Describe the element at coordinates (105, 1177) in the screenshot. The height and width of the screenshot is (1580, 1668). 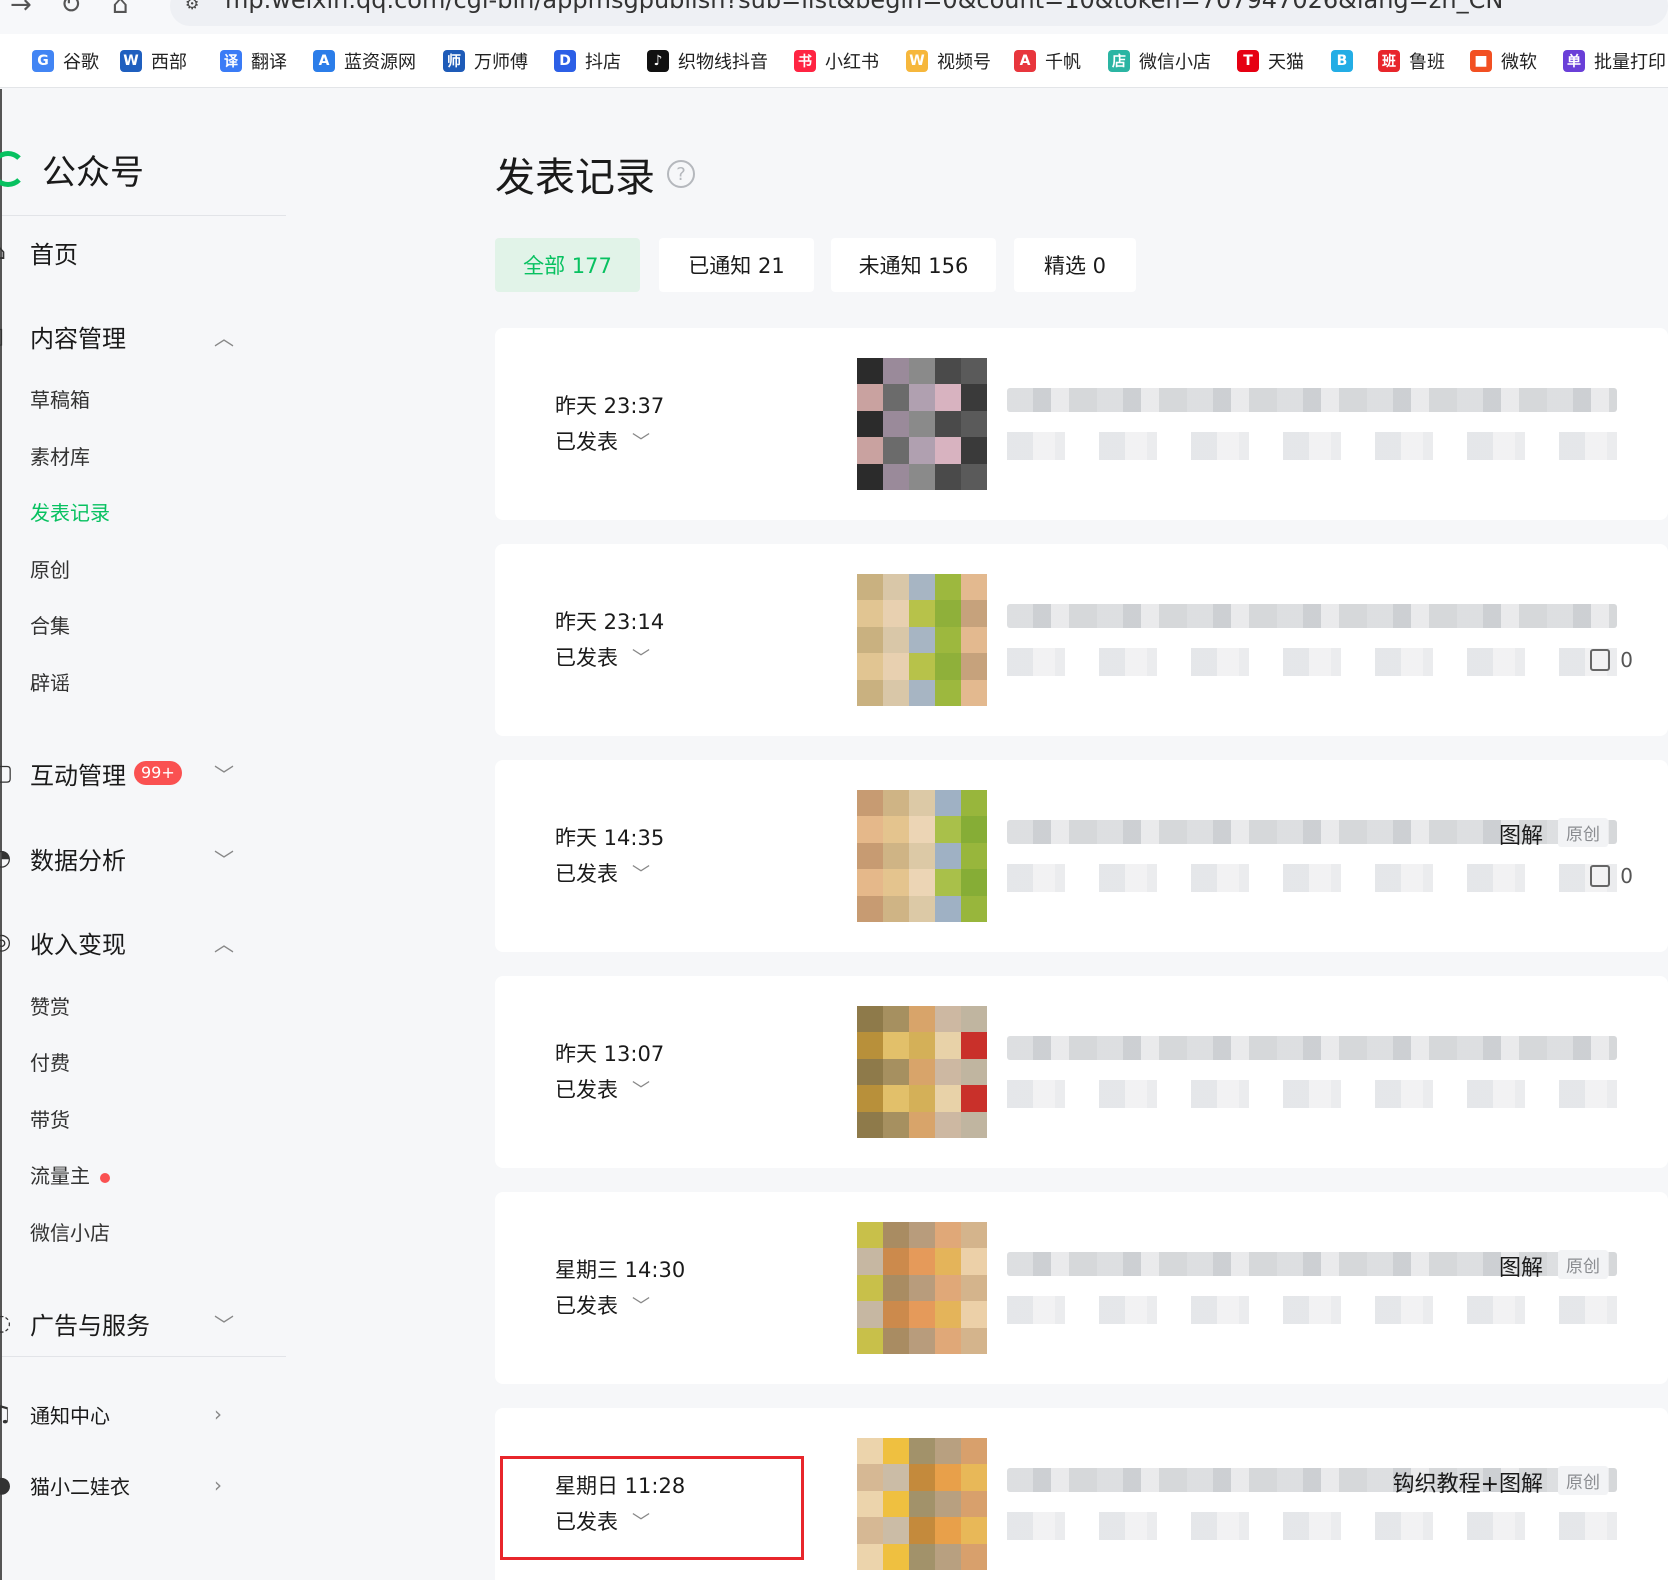
I see `red-dot-indicator` at that location.